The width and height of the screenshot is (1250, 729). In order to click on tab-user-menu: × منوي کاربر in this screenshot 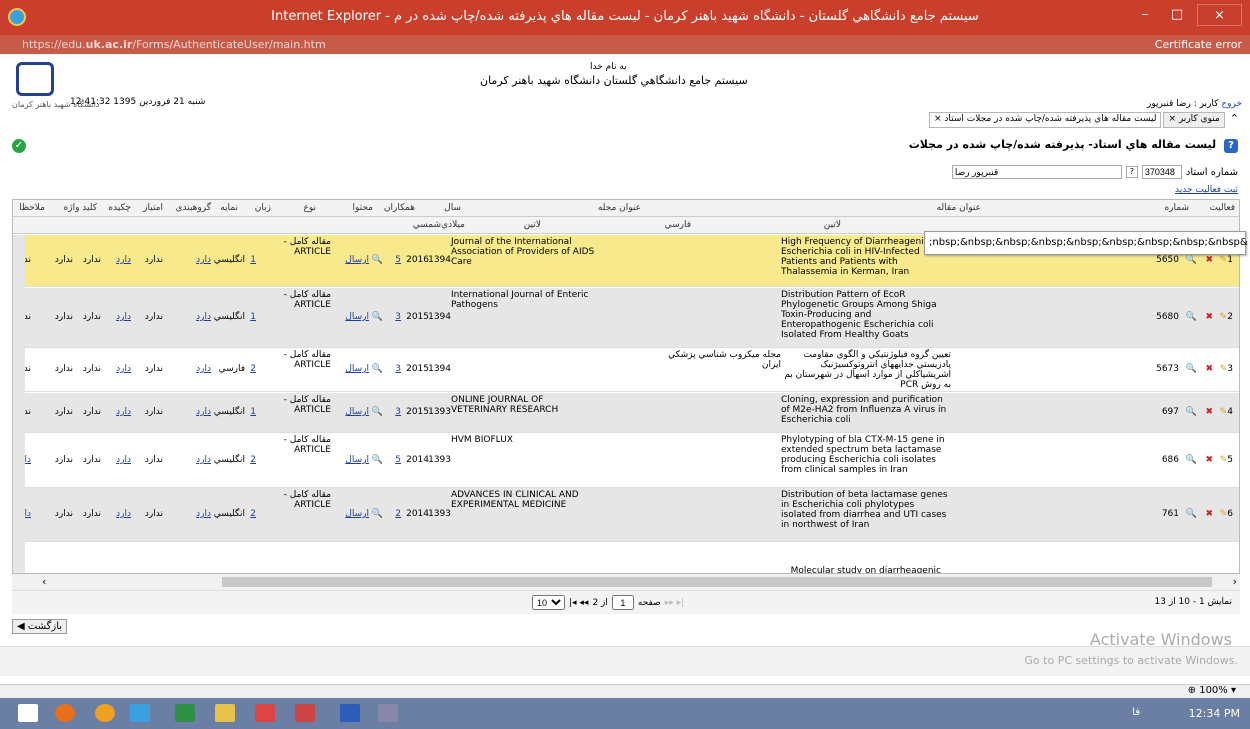, I will do `click(1194, 120)`.